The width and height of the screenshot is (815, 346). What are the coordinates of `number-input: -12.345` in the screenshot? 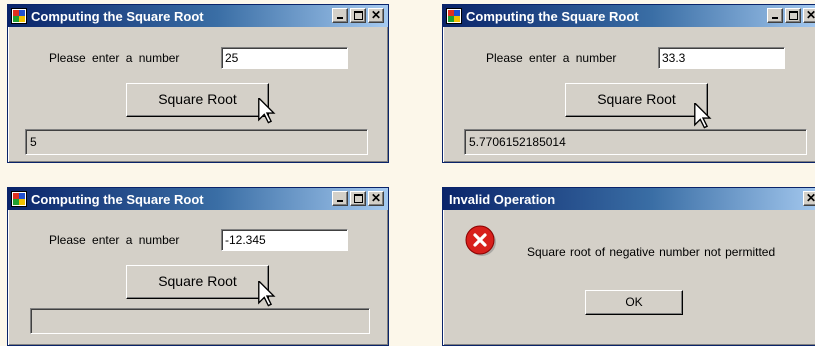 It's located at (284, 240).